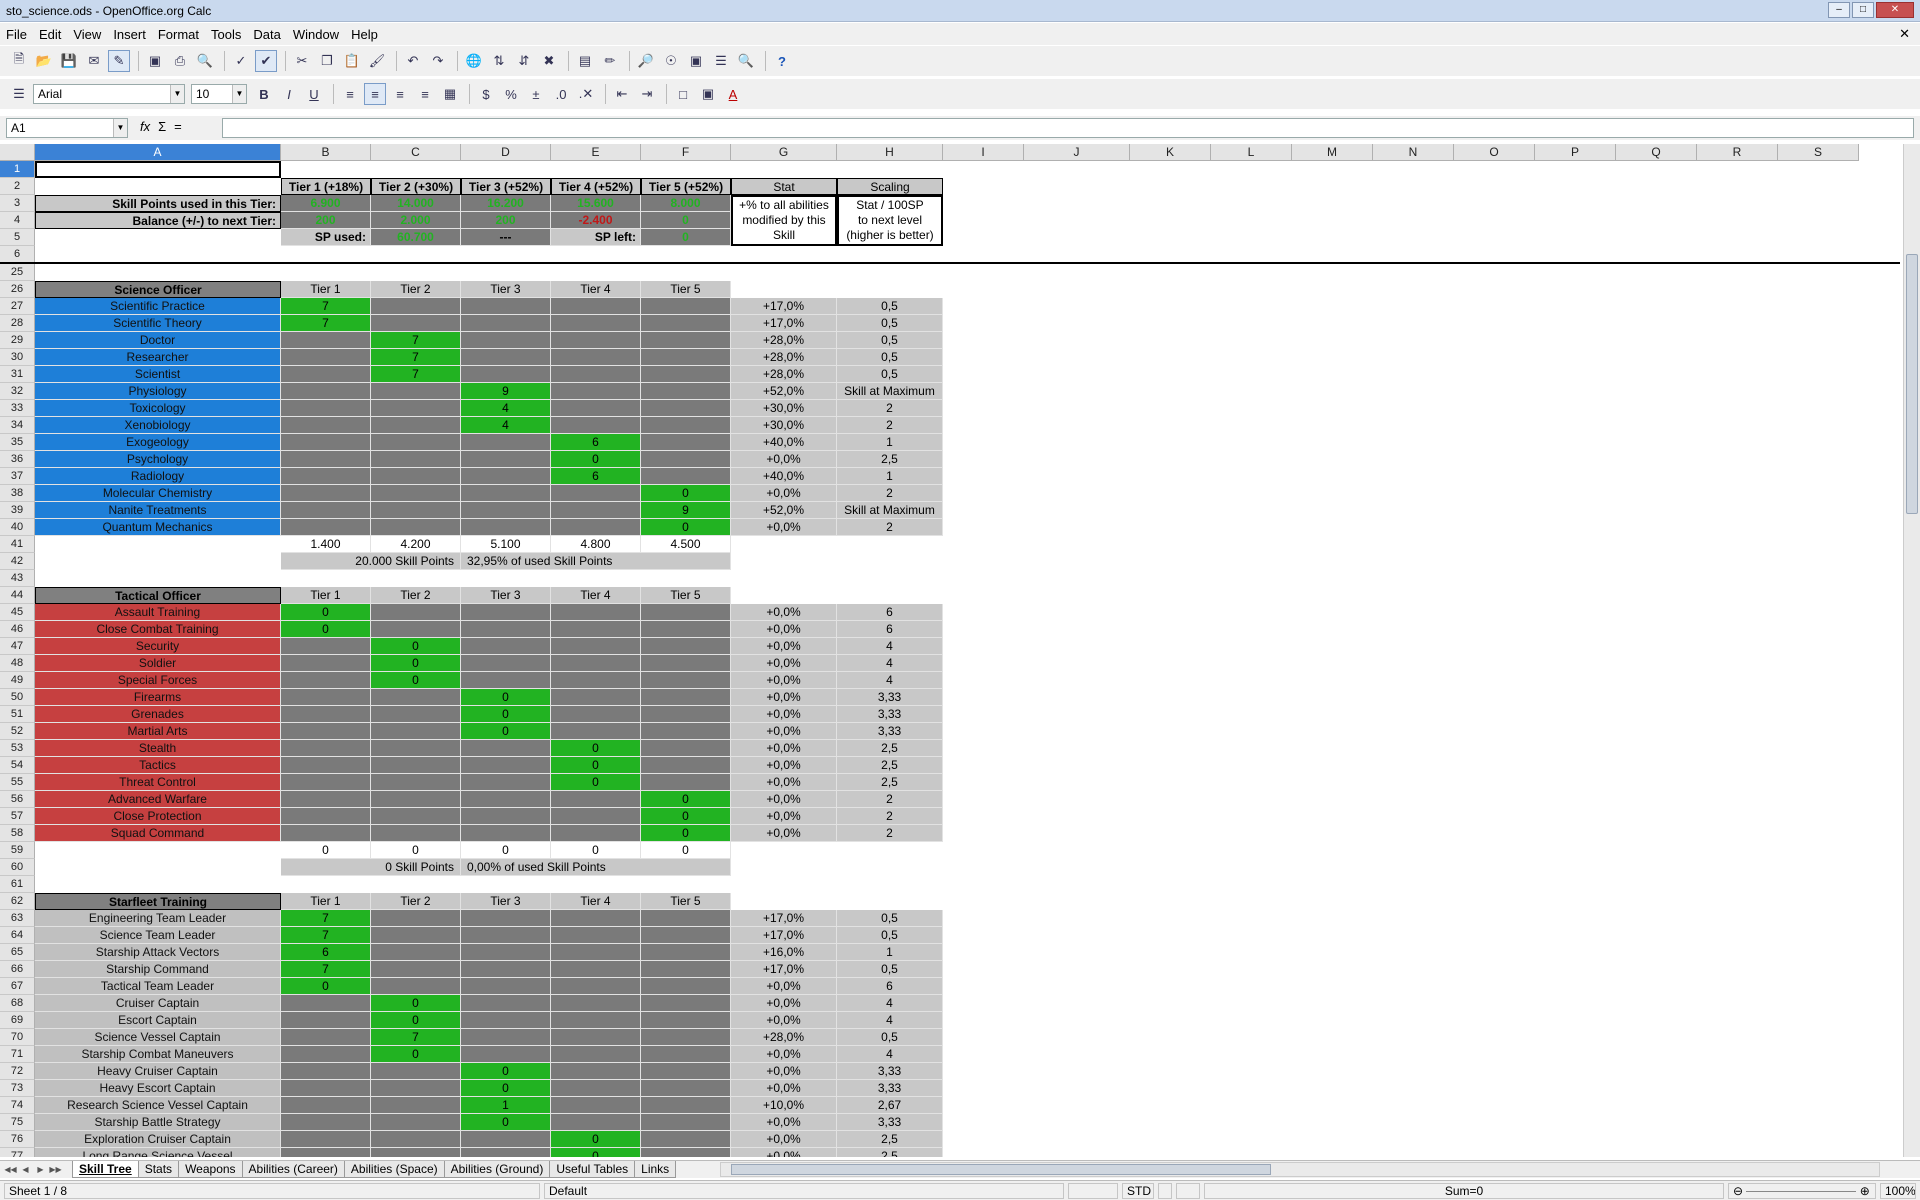  I want to click on row-header: 67, so click(17, 986).